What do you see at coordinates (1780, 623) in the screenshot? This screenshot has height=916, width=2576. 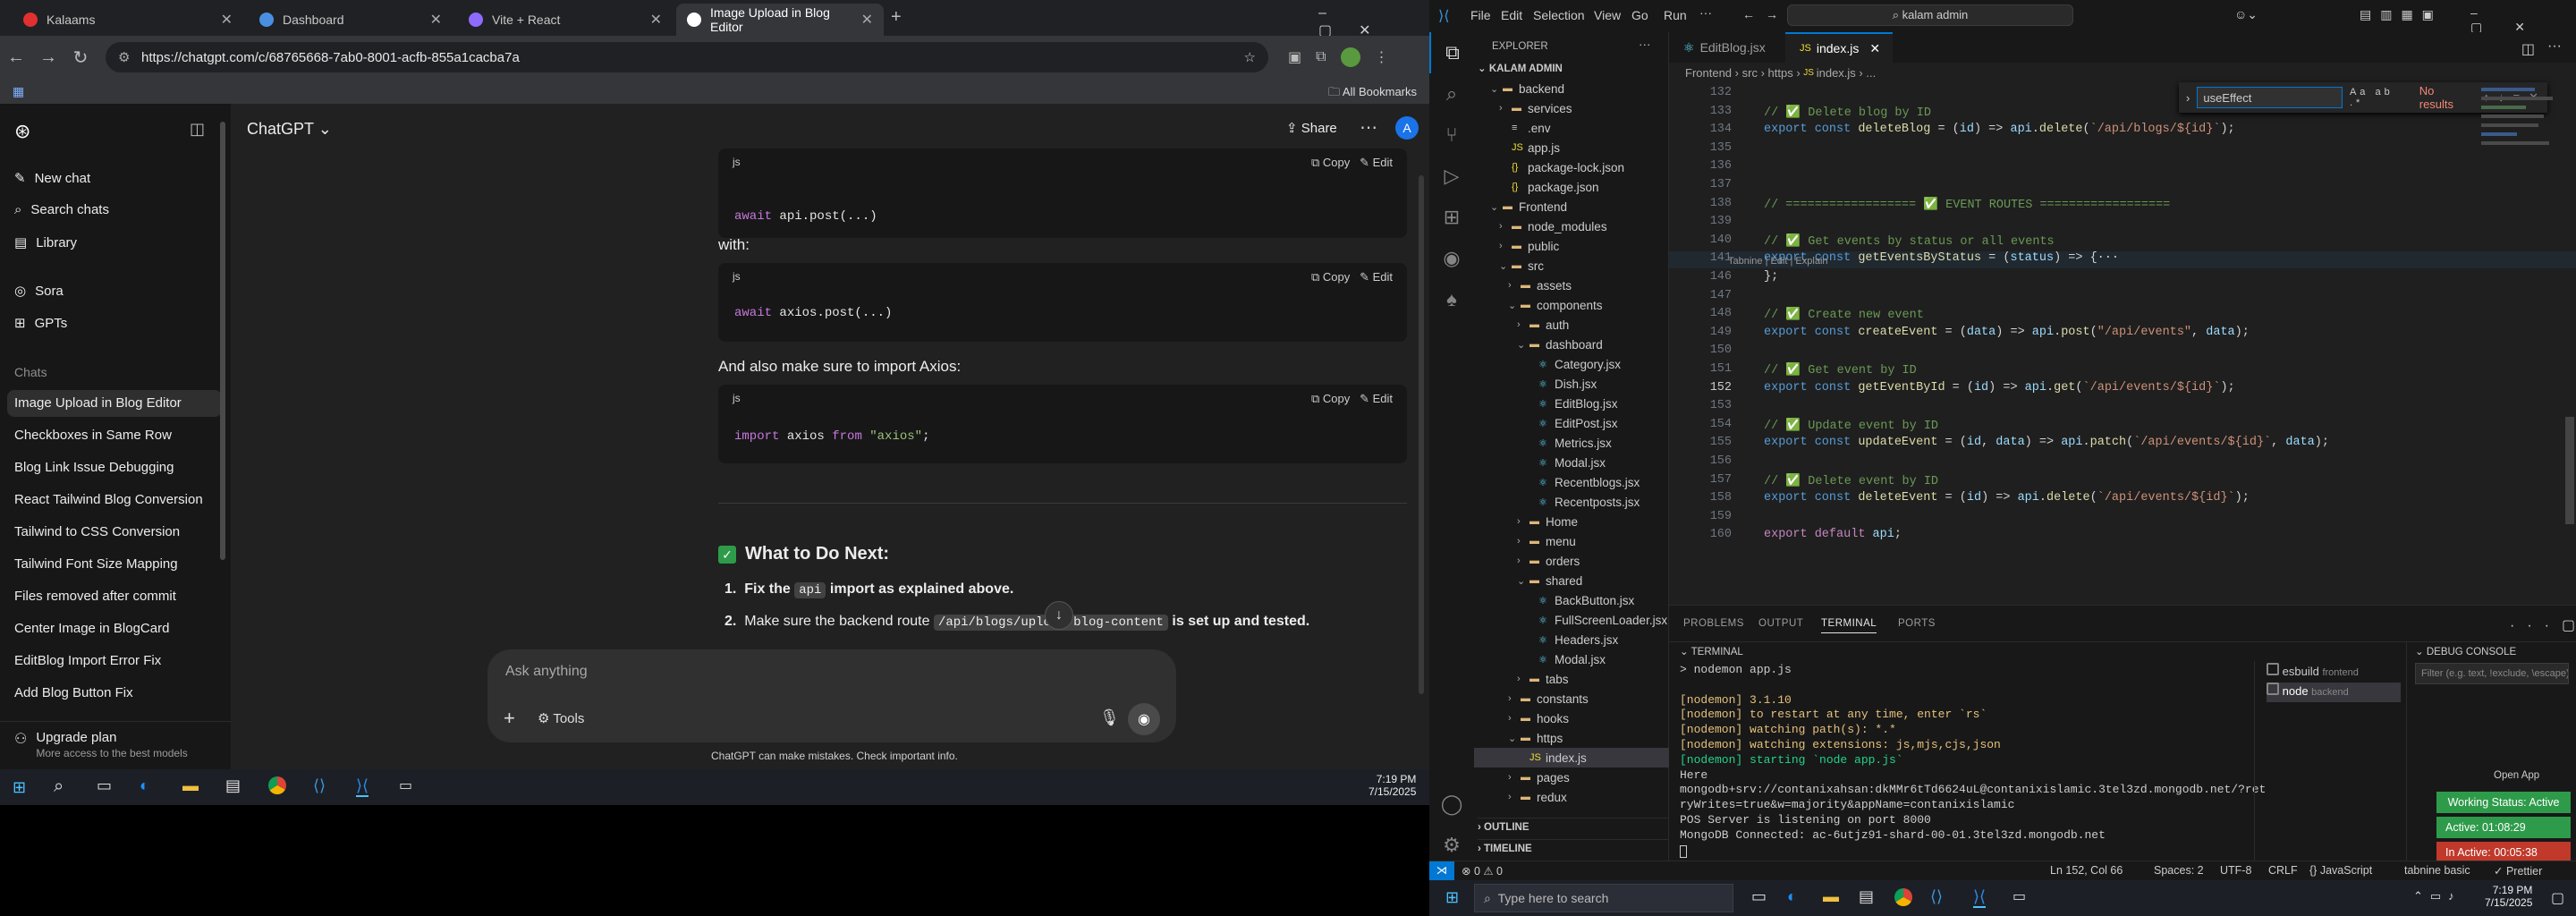 I see `panel-tab-output: OUTPUT` at bounding box center [1780, 623].